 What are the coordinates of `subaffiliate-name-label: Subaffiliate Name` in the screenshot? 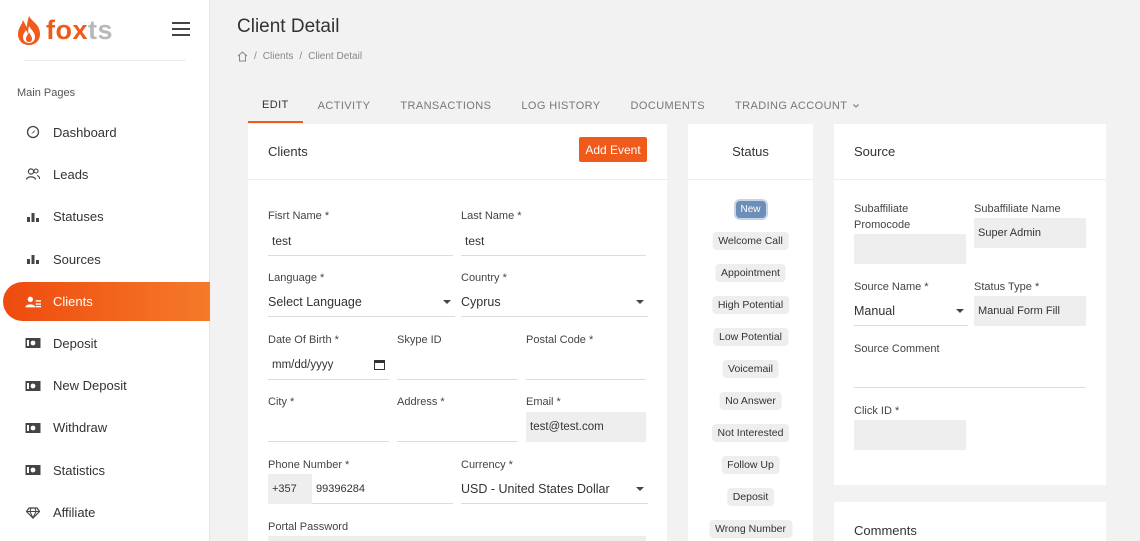 It's located at (1017, 209).